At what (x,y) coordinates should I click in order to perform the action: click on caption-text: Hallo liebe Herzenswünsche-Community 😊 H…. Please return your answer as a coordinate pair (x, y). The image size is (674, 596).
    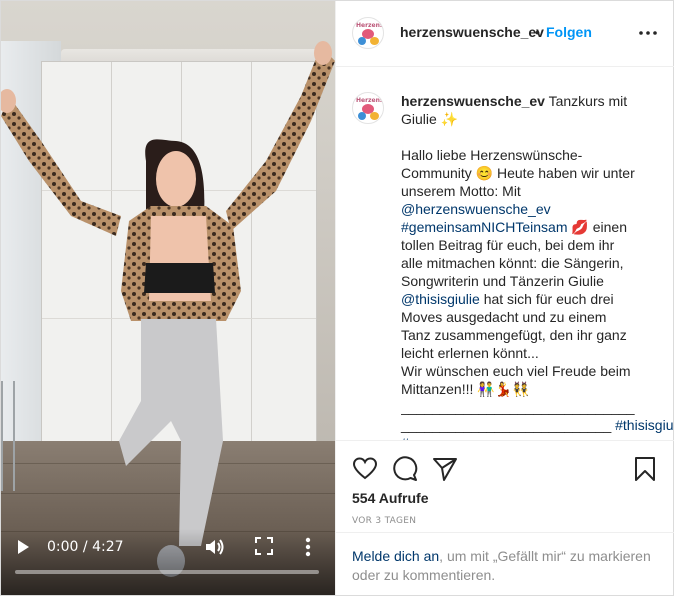
    Looking at the image, I should click on (518, 173).